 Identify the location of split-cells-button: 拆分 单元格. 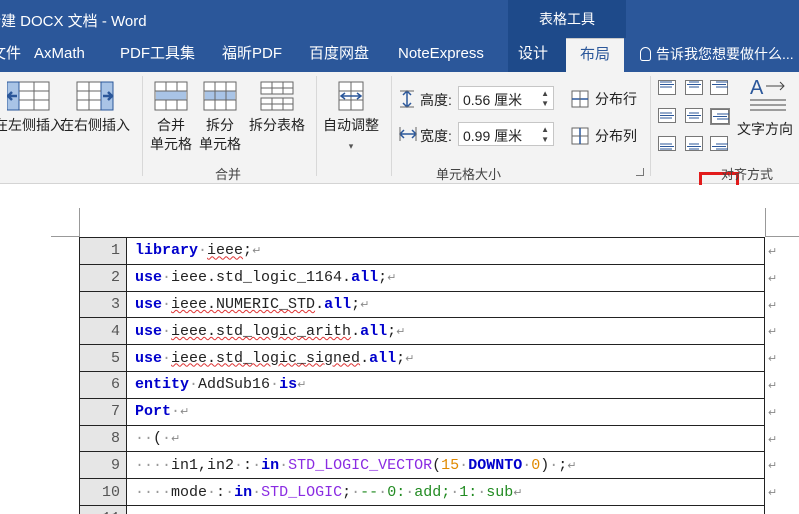
(220, 117).